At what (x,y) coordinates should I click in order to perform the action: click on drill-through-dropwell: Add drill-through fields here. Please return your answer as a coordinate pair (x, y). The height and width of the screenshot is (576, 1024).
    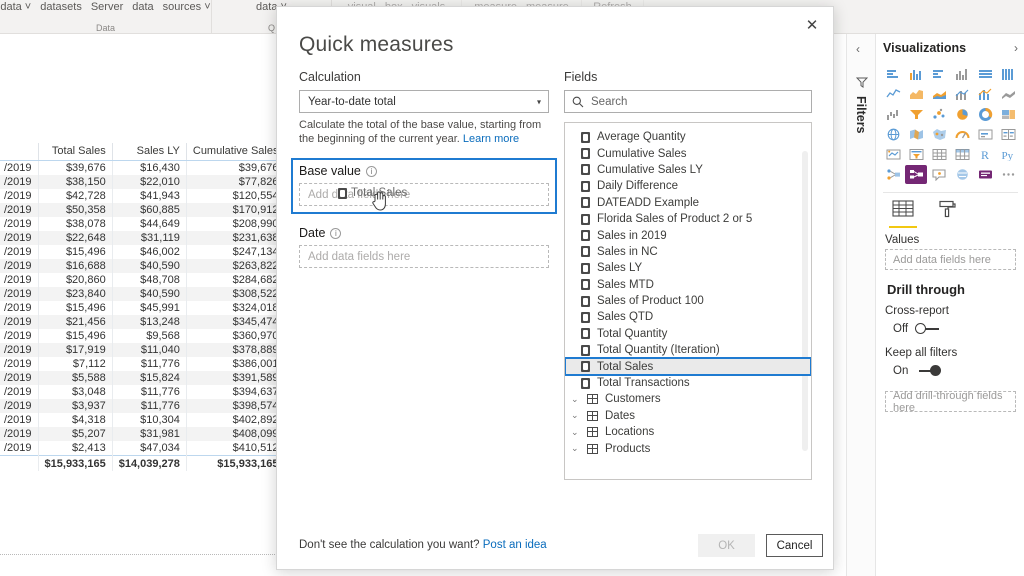
    Looking at the image, I should click on (950, 402).